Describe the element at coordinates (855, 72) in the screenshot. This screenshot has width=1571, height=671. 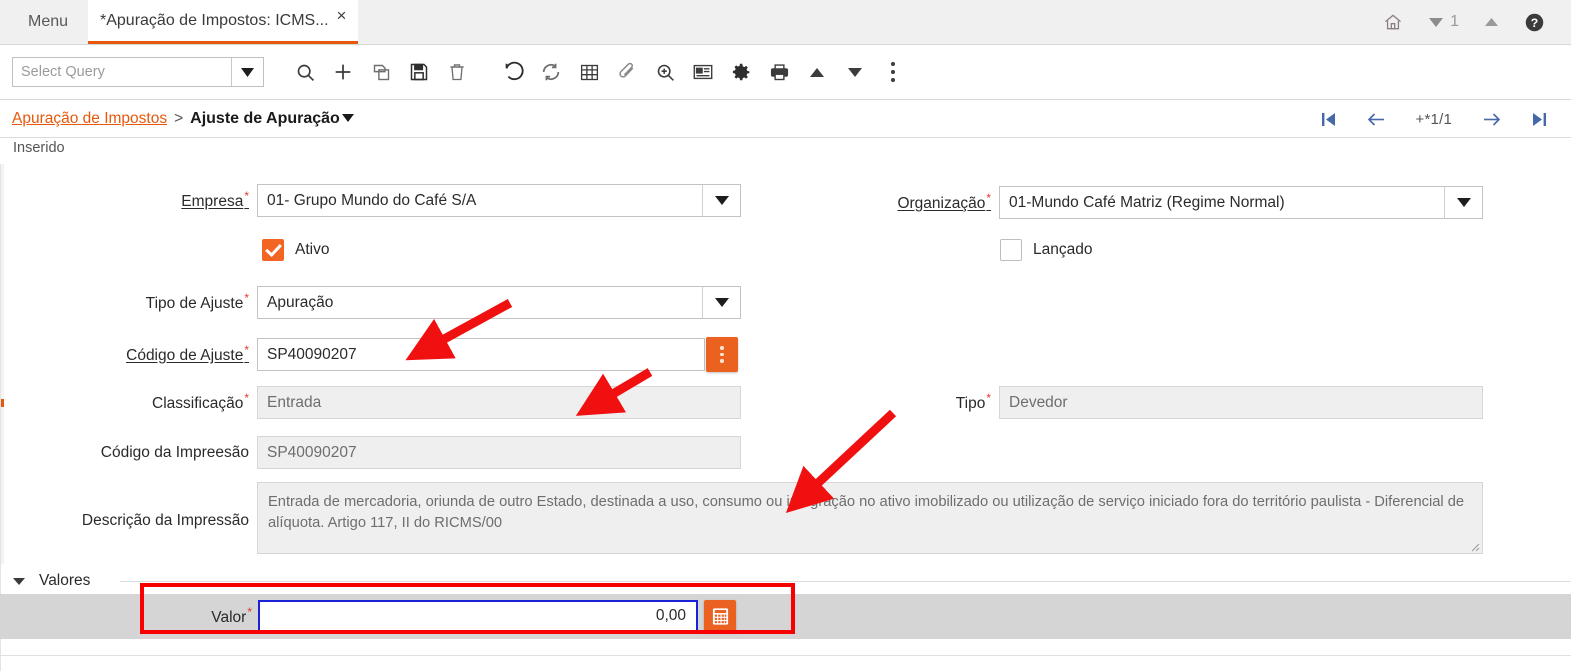
I see `arrow-down-icon` at that location.